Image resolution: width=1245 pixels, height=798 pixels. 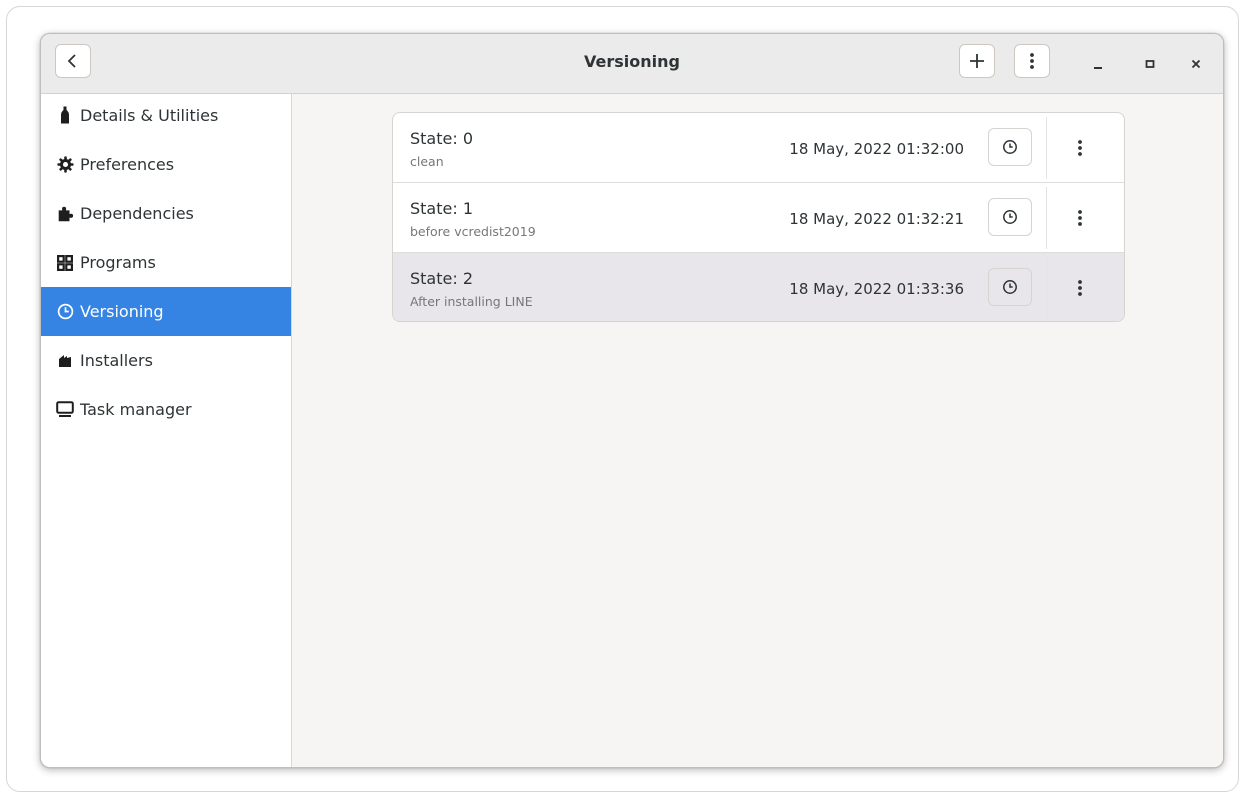 I want to click on plus-icon, so click(x=977, y=61).